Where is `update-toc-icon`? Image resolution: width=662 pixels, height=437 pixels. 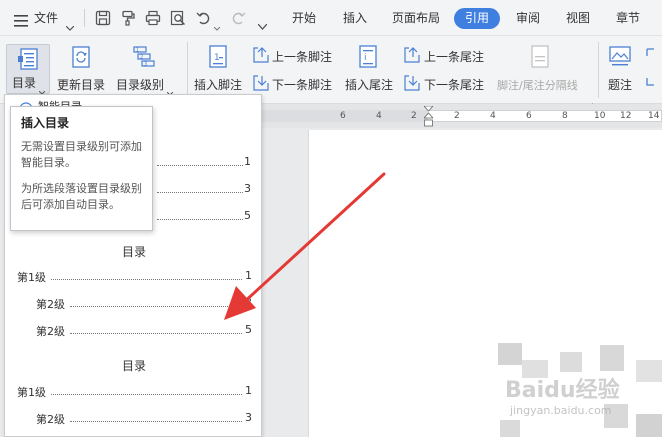 update-toc-icon is located at coordinates (81, 59).